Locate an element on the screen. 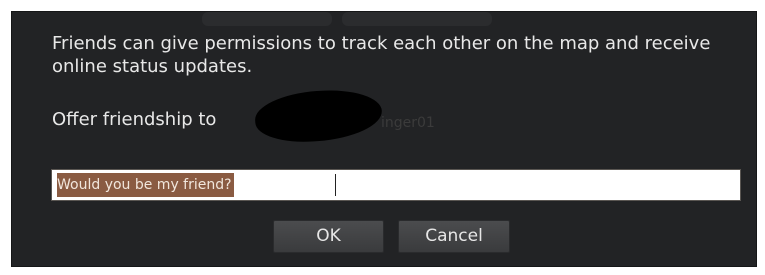 The height and width of the screenshot is (275, 765). selected-input-text: Would you be my friend? is located at coordinates (145, 185).